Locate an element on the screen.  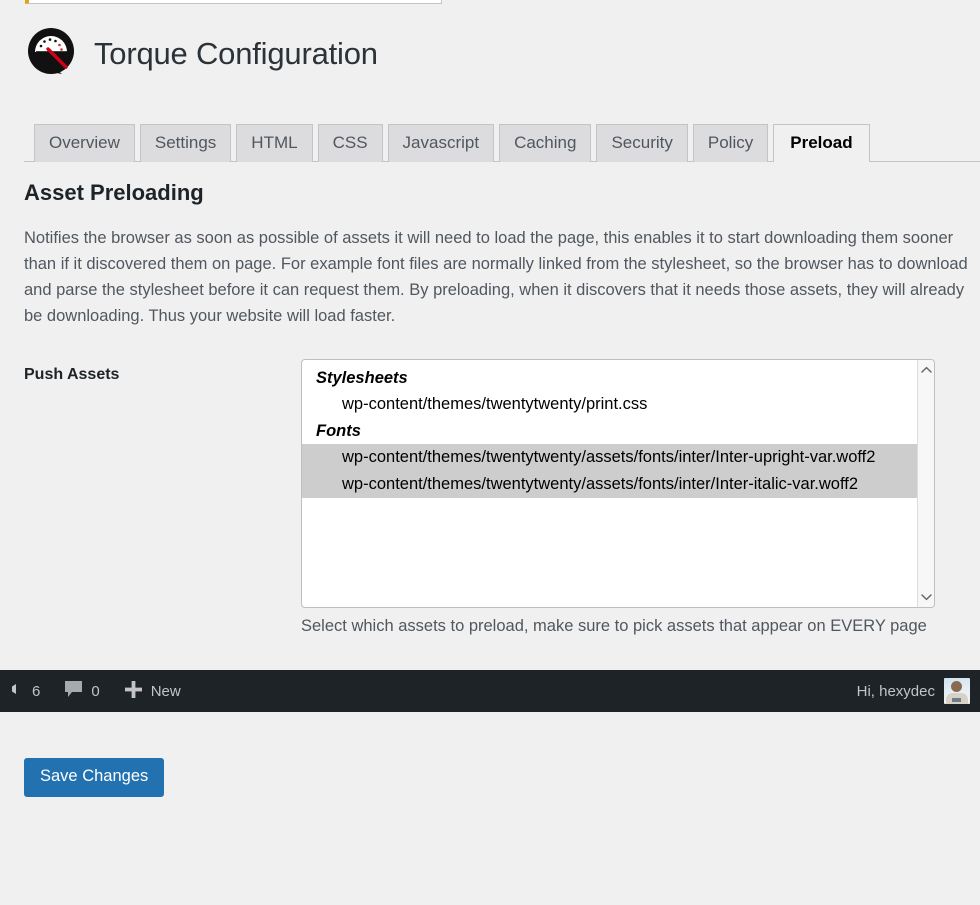
comments-count: 0 is located at coordinates (95, 691).